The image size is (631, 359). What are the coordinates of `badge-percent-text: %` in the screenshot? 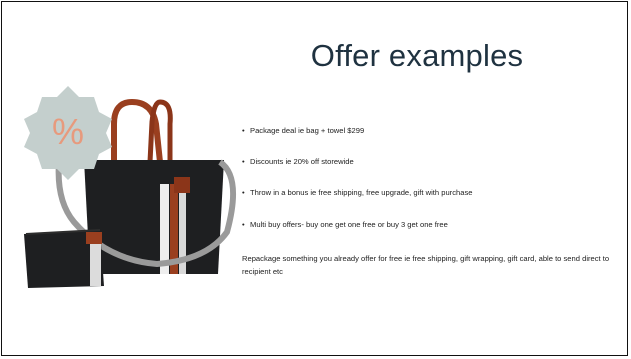 It's located at (68, 131).